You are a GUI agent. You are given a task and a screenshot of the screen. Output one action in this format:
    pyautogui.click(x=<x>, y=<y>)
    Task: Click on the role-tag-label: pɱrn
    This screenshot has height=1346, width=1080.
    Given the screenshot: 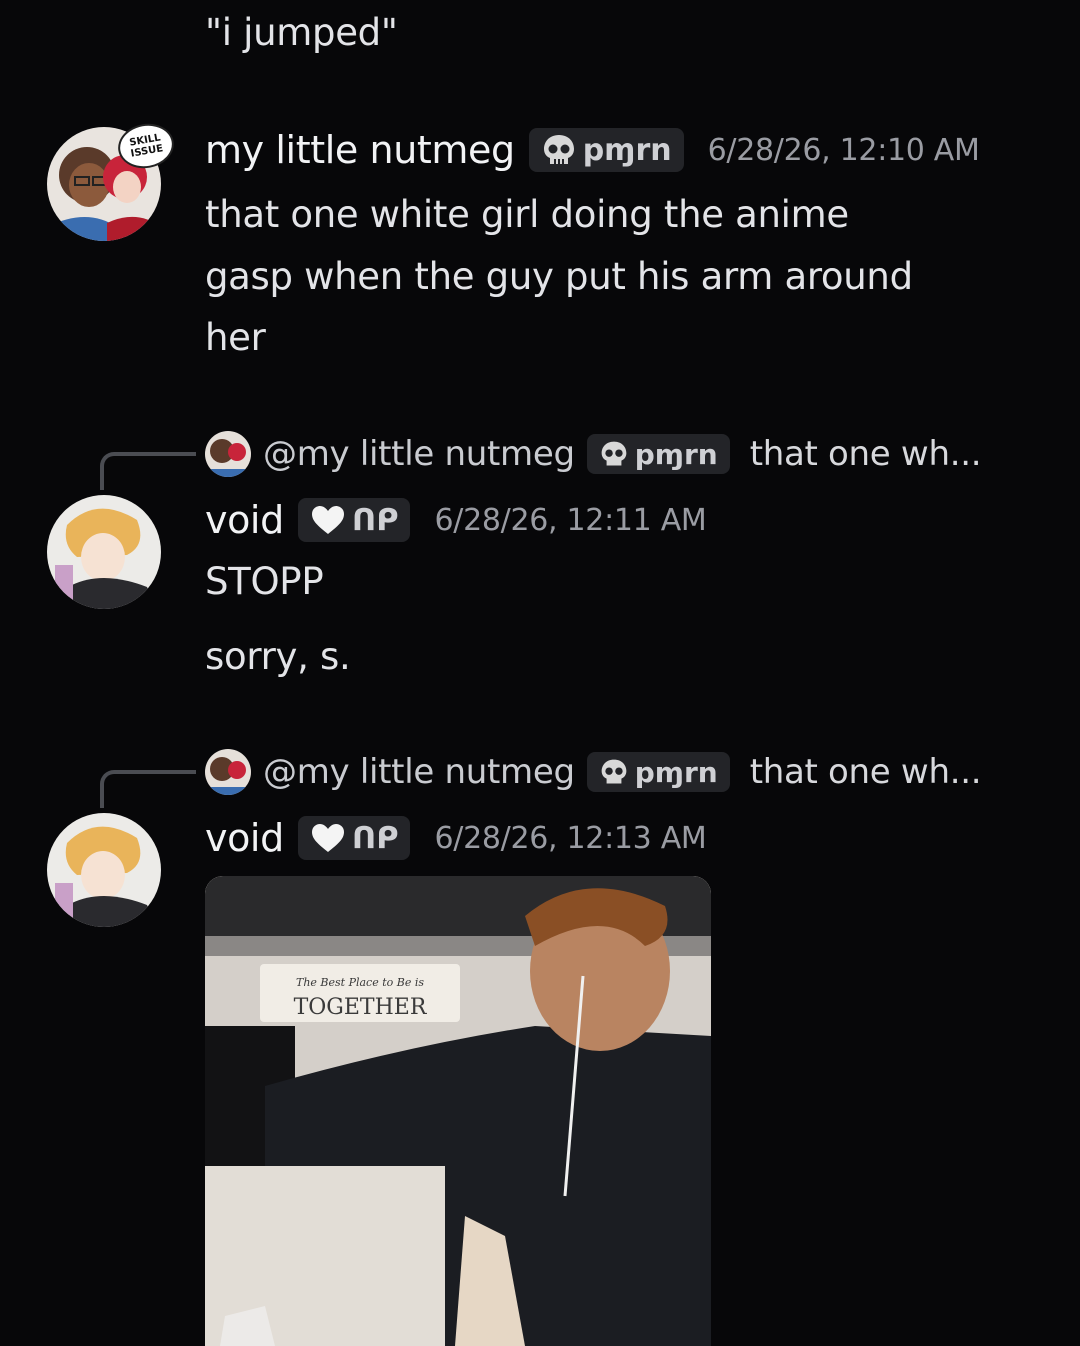 What is the action you would take?
    pyautogui.click(x=627, y=150)
    